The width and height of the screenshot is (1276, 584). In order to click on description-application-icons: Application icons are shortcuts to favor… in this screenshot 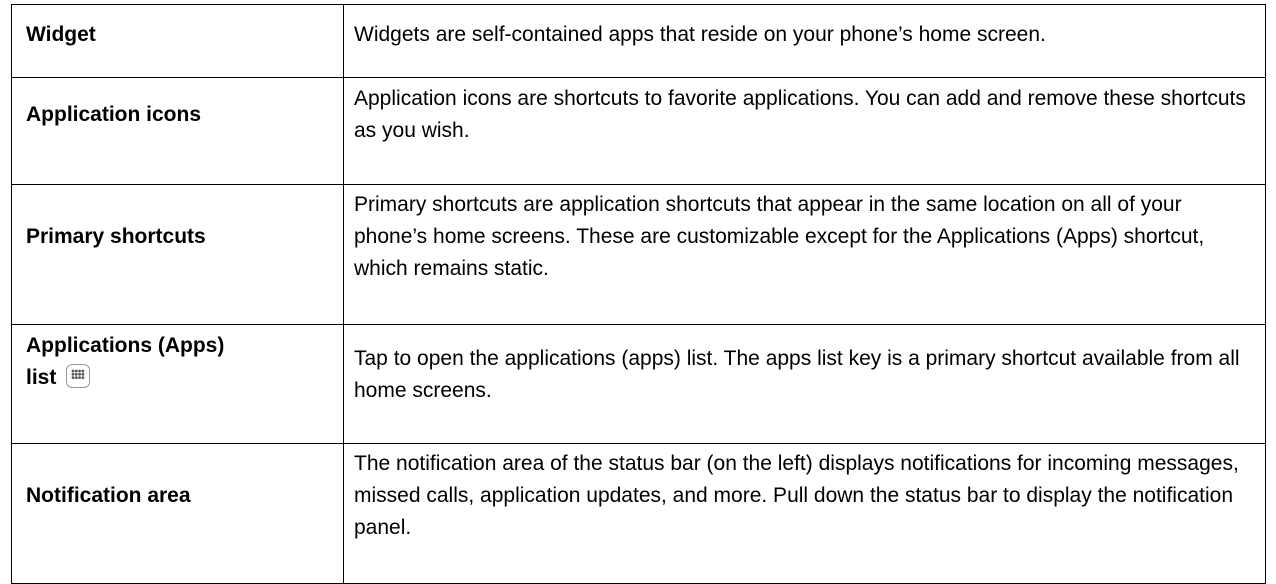, I will do `click(800, 114)`.